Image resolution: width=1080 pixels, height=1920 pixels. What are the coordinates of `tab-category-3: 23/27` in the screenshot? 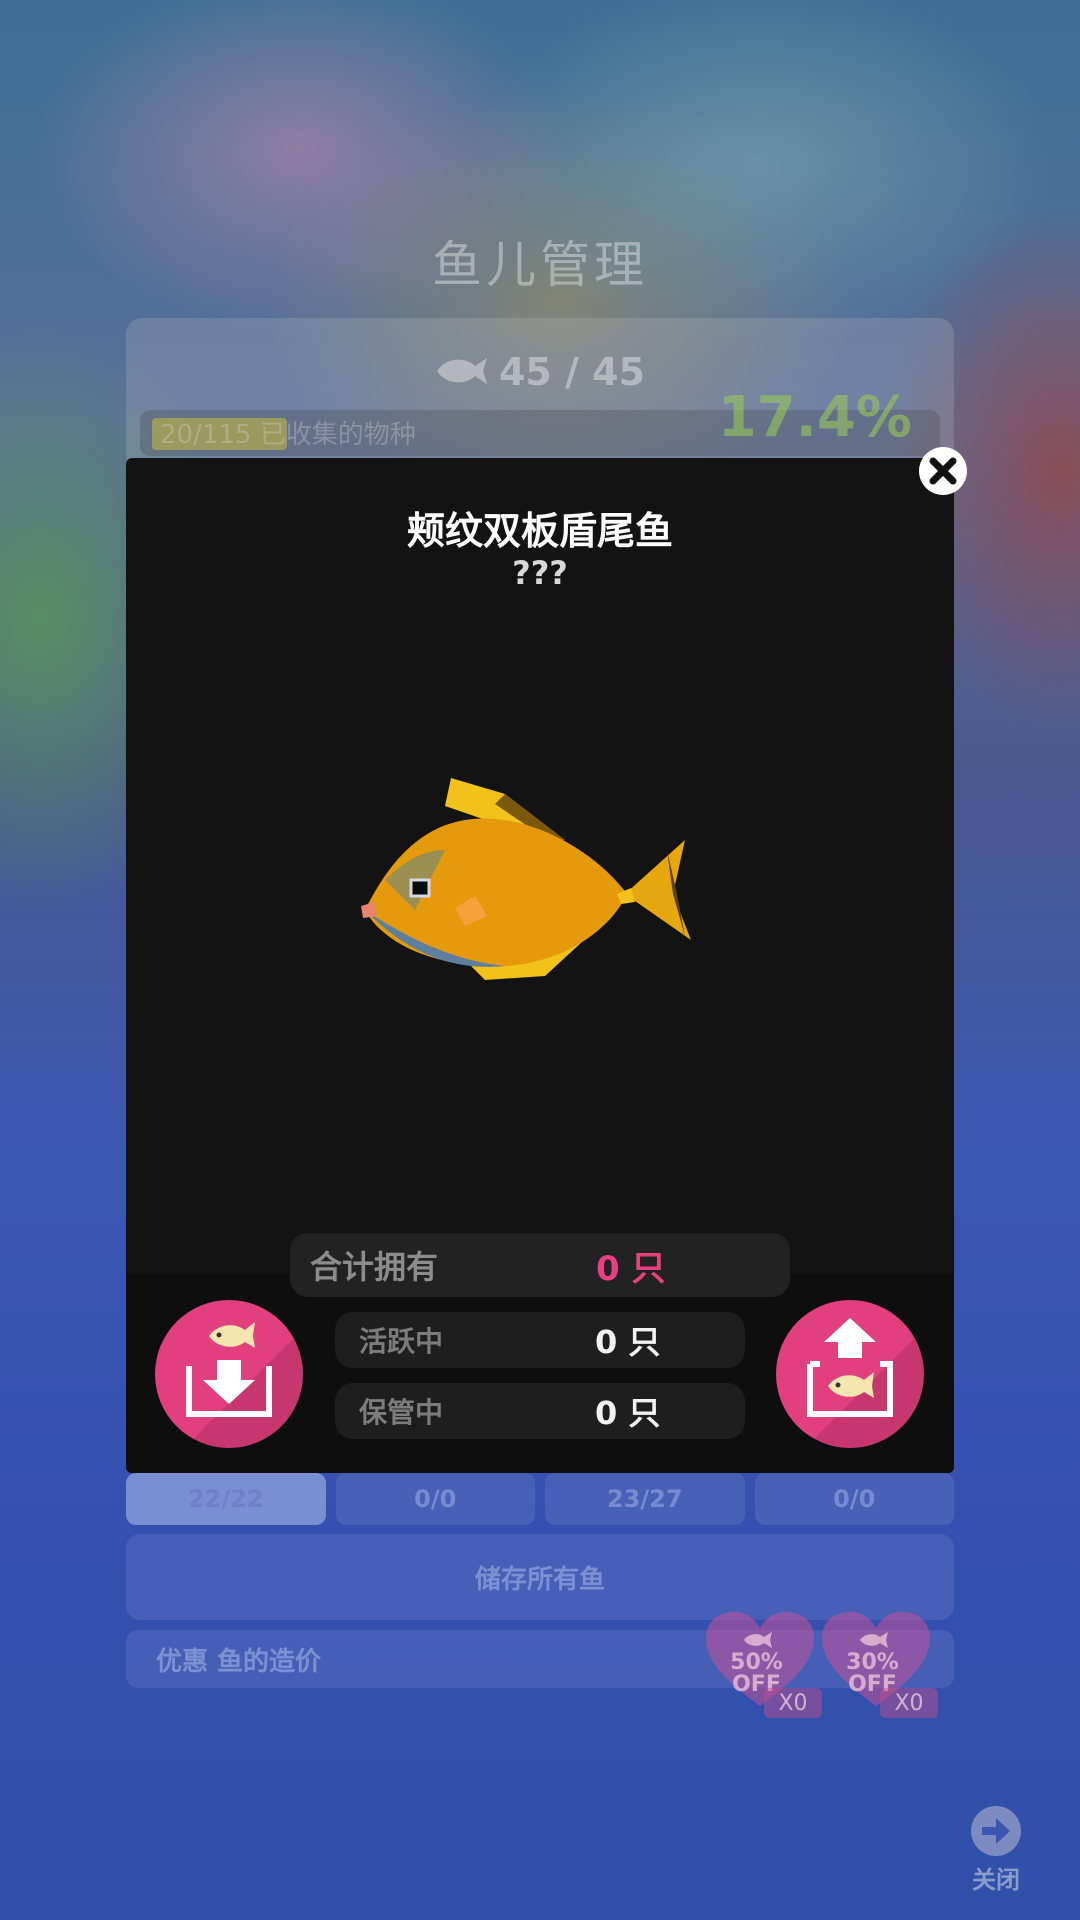 It's located at (645, 1499).